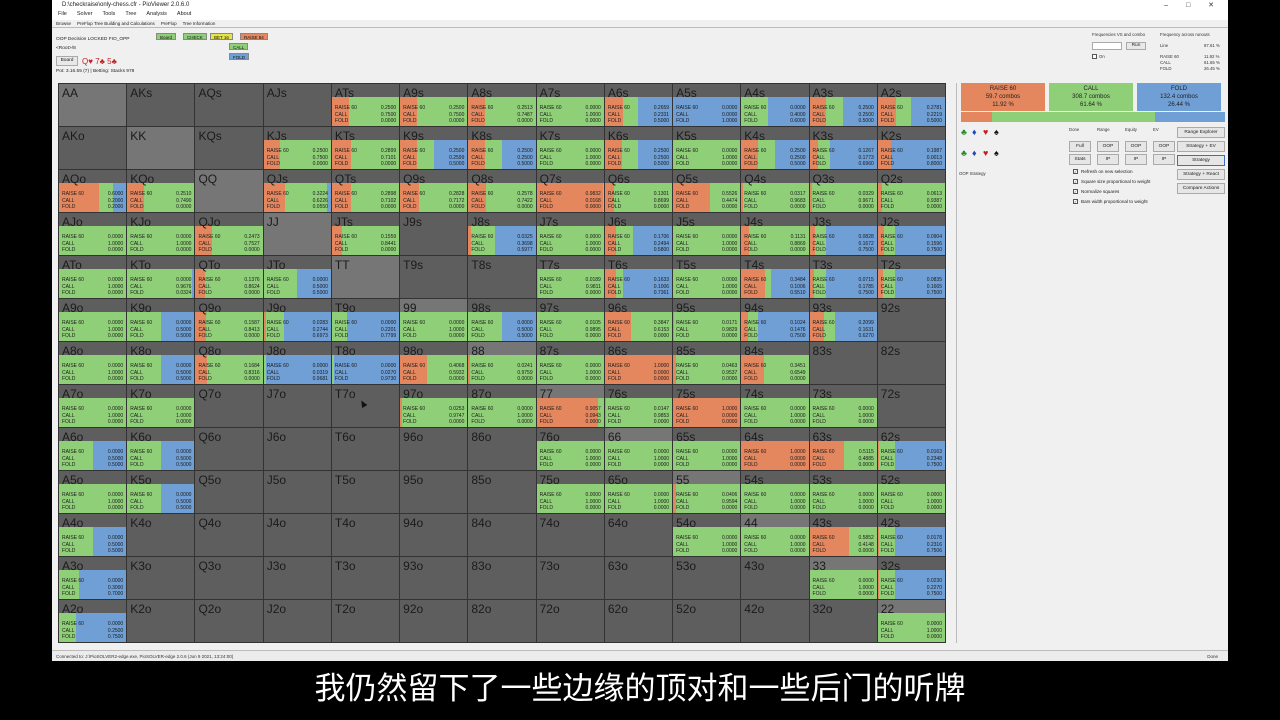 The width and height of the screenshot is (1280, 720). I want to click on hand-cell: A7o RAISE 60 0.0000 CALL 1.0000 FOLD 0.0000, so click(93, 406).